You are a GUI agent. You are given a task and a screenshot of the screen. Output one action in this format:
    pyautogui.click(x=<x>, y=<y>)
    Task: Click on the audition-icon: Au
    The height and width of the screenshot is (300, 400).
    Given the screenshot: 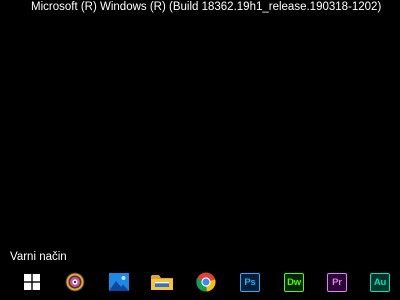 What is the action you would take?
    pyautogui.click(x=380, y=282)
    